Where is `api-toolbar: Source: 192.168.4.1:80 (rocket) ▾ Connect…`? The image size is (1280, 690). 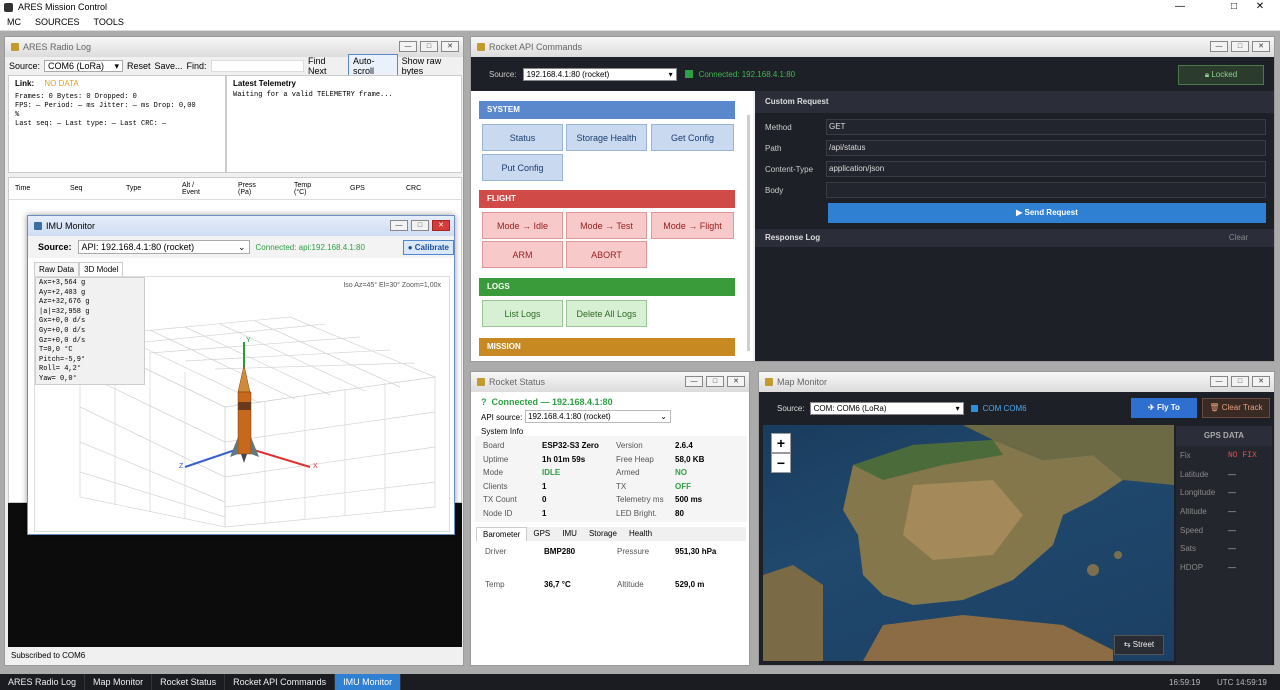 api-toolbar: Source: 192.168.4.1:80 (rocket) ▾ Connect… is located at coordinates (872, 74).